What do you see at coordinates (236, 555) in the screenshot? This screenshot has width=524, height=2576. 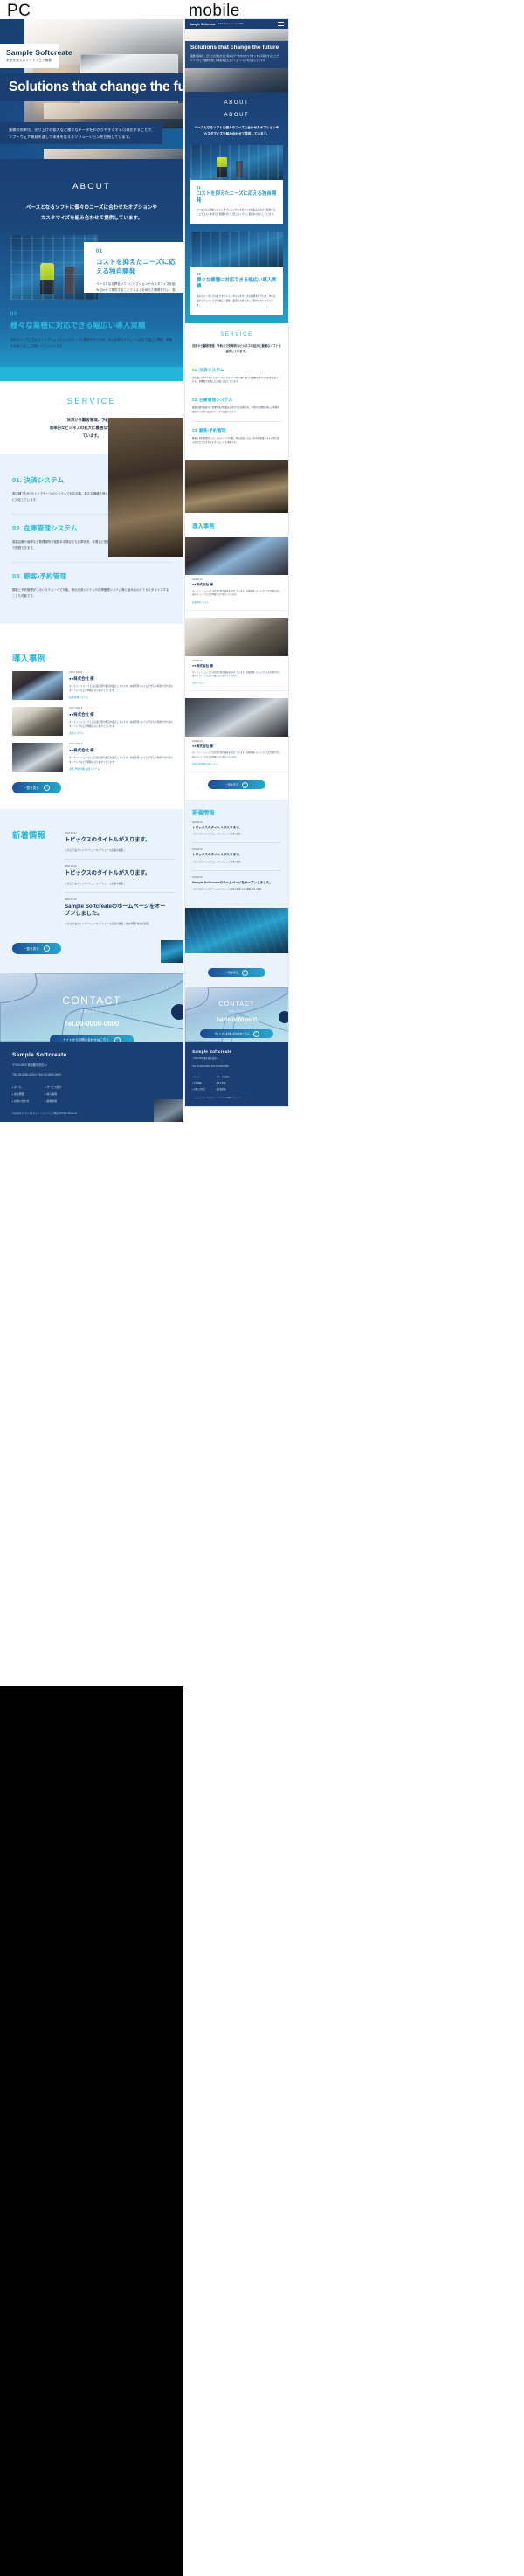 I see `tablet-pos-photo` at bounding box center [236, 555].